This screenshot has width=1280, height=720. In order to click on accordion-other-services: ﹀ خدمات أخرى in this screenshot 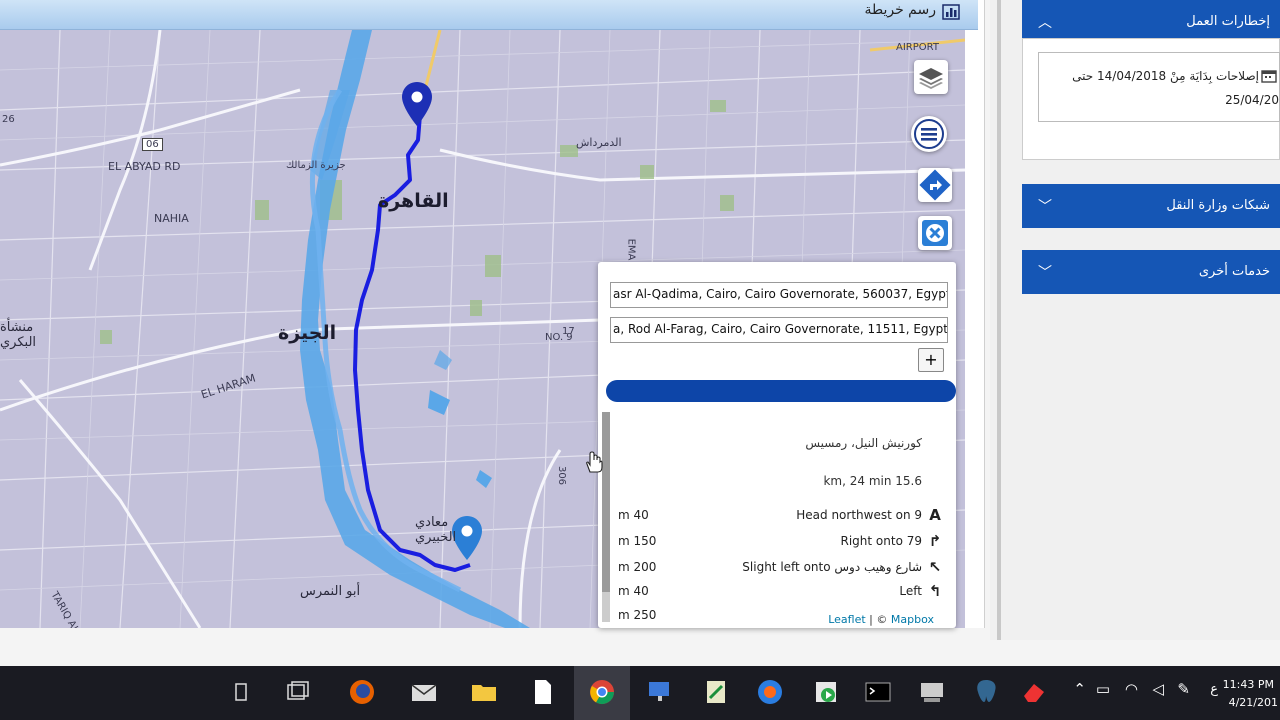, I will do `click(1151, 272)`.